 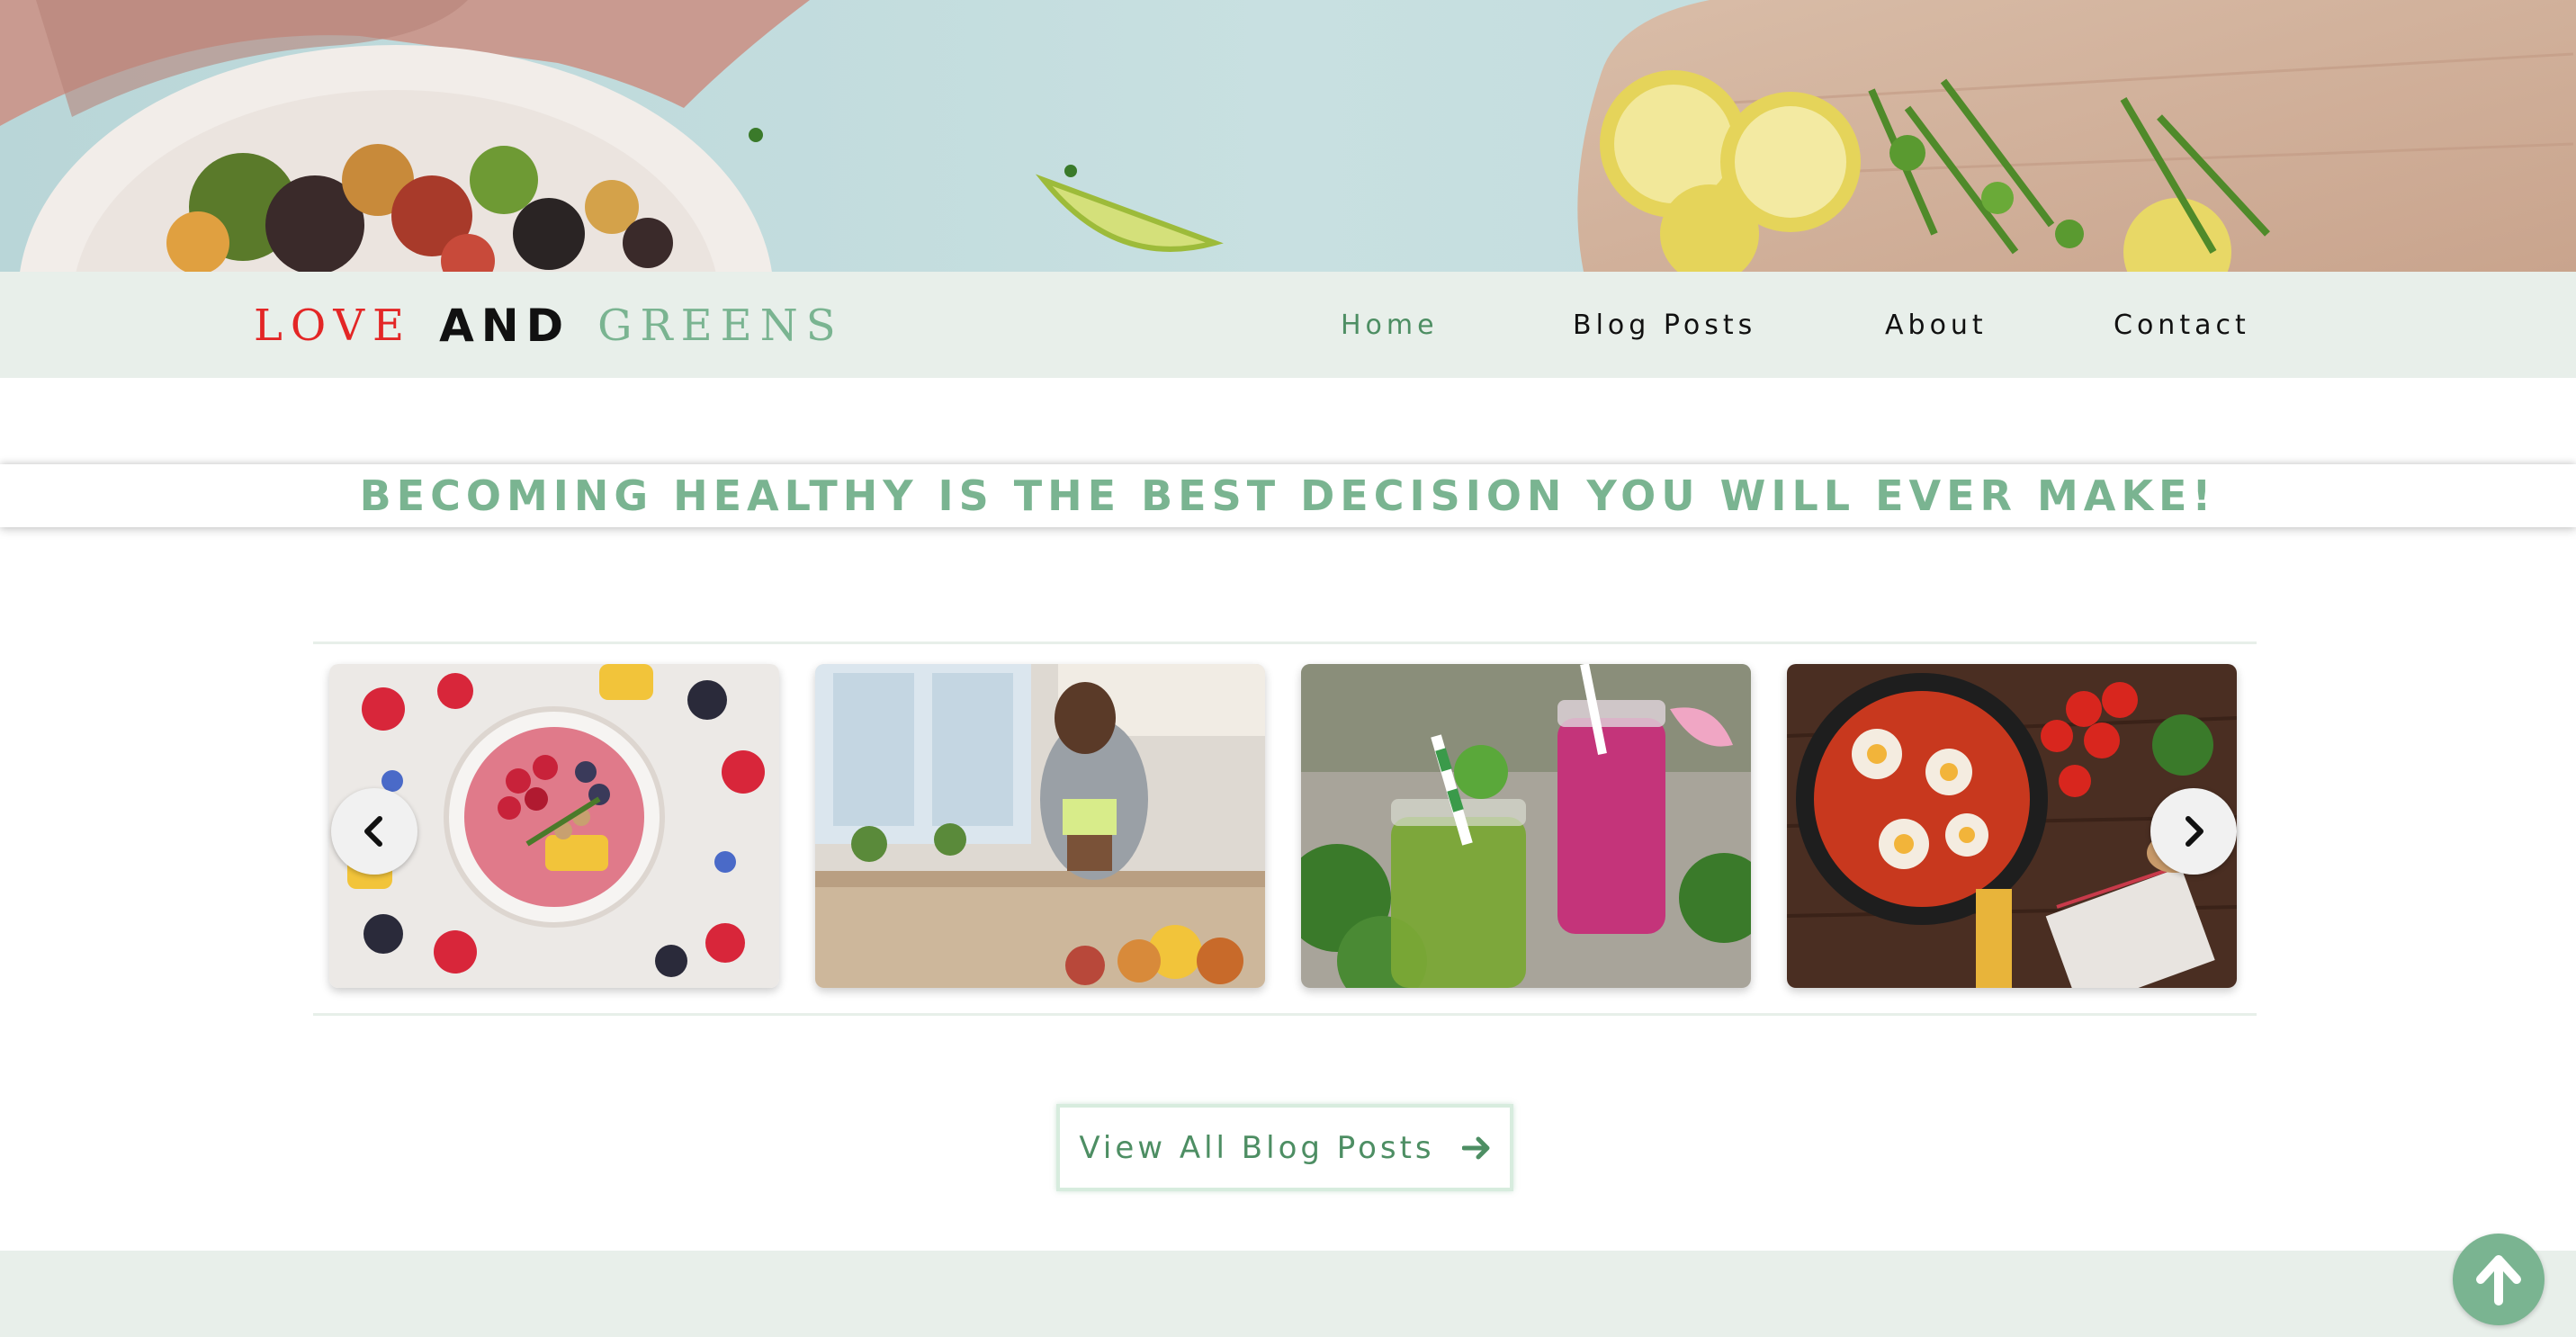 I want to click on carousel-card-smoothies, so click(x=1526, y=826).